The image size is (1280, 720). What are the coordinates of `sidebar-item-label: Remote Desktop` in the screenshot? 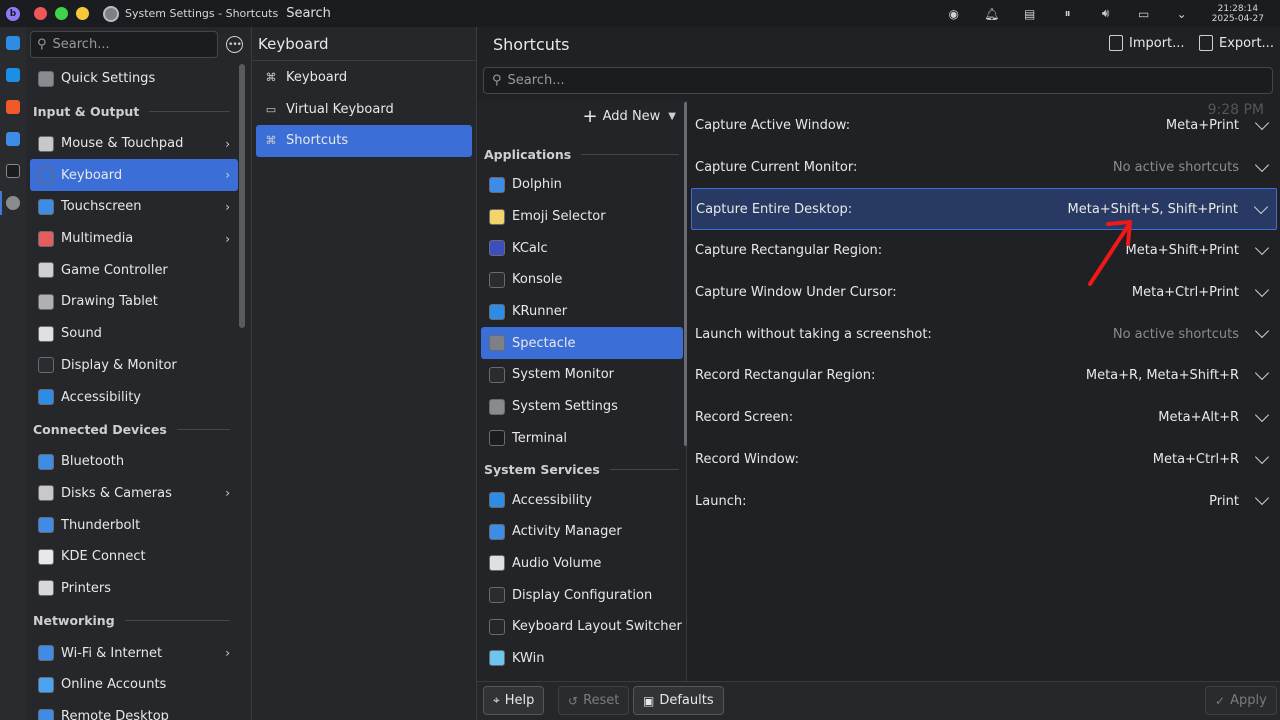 It's located at (115, 714).